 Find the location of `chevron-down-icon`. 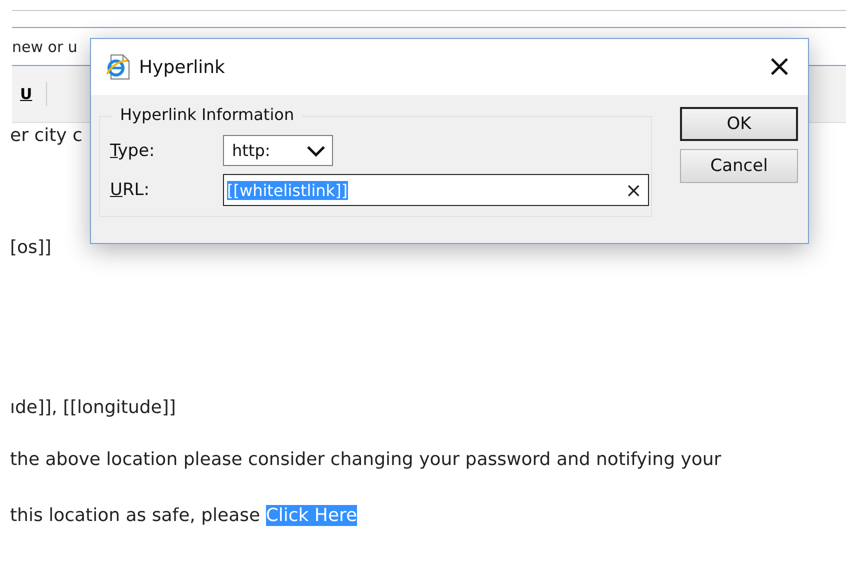

chevron-down-icon is located at coordinates (316, 150).